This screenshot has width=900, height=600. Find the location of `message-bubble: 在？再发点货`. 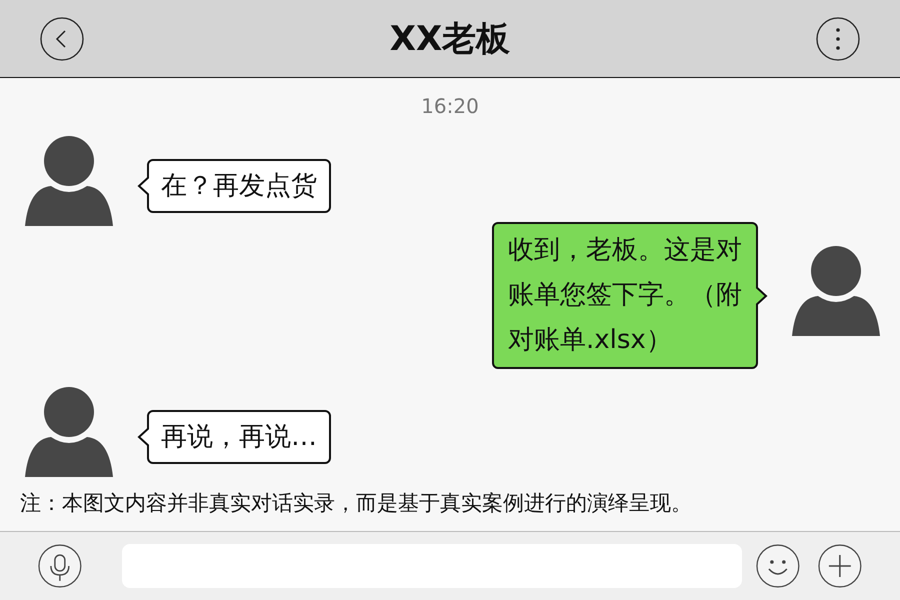

message-bubble: 在？再发点货 is located at coordinates (239, 186).